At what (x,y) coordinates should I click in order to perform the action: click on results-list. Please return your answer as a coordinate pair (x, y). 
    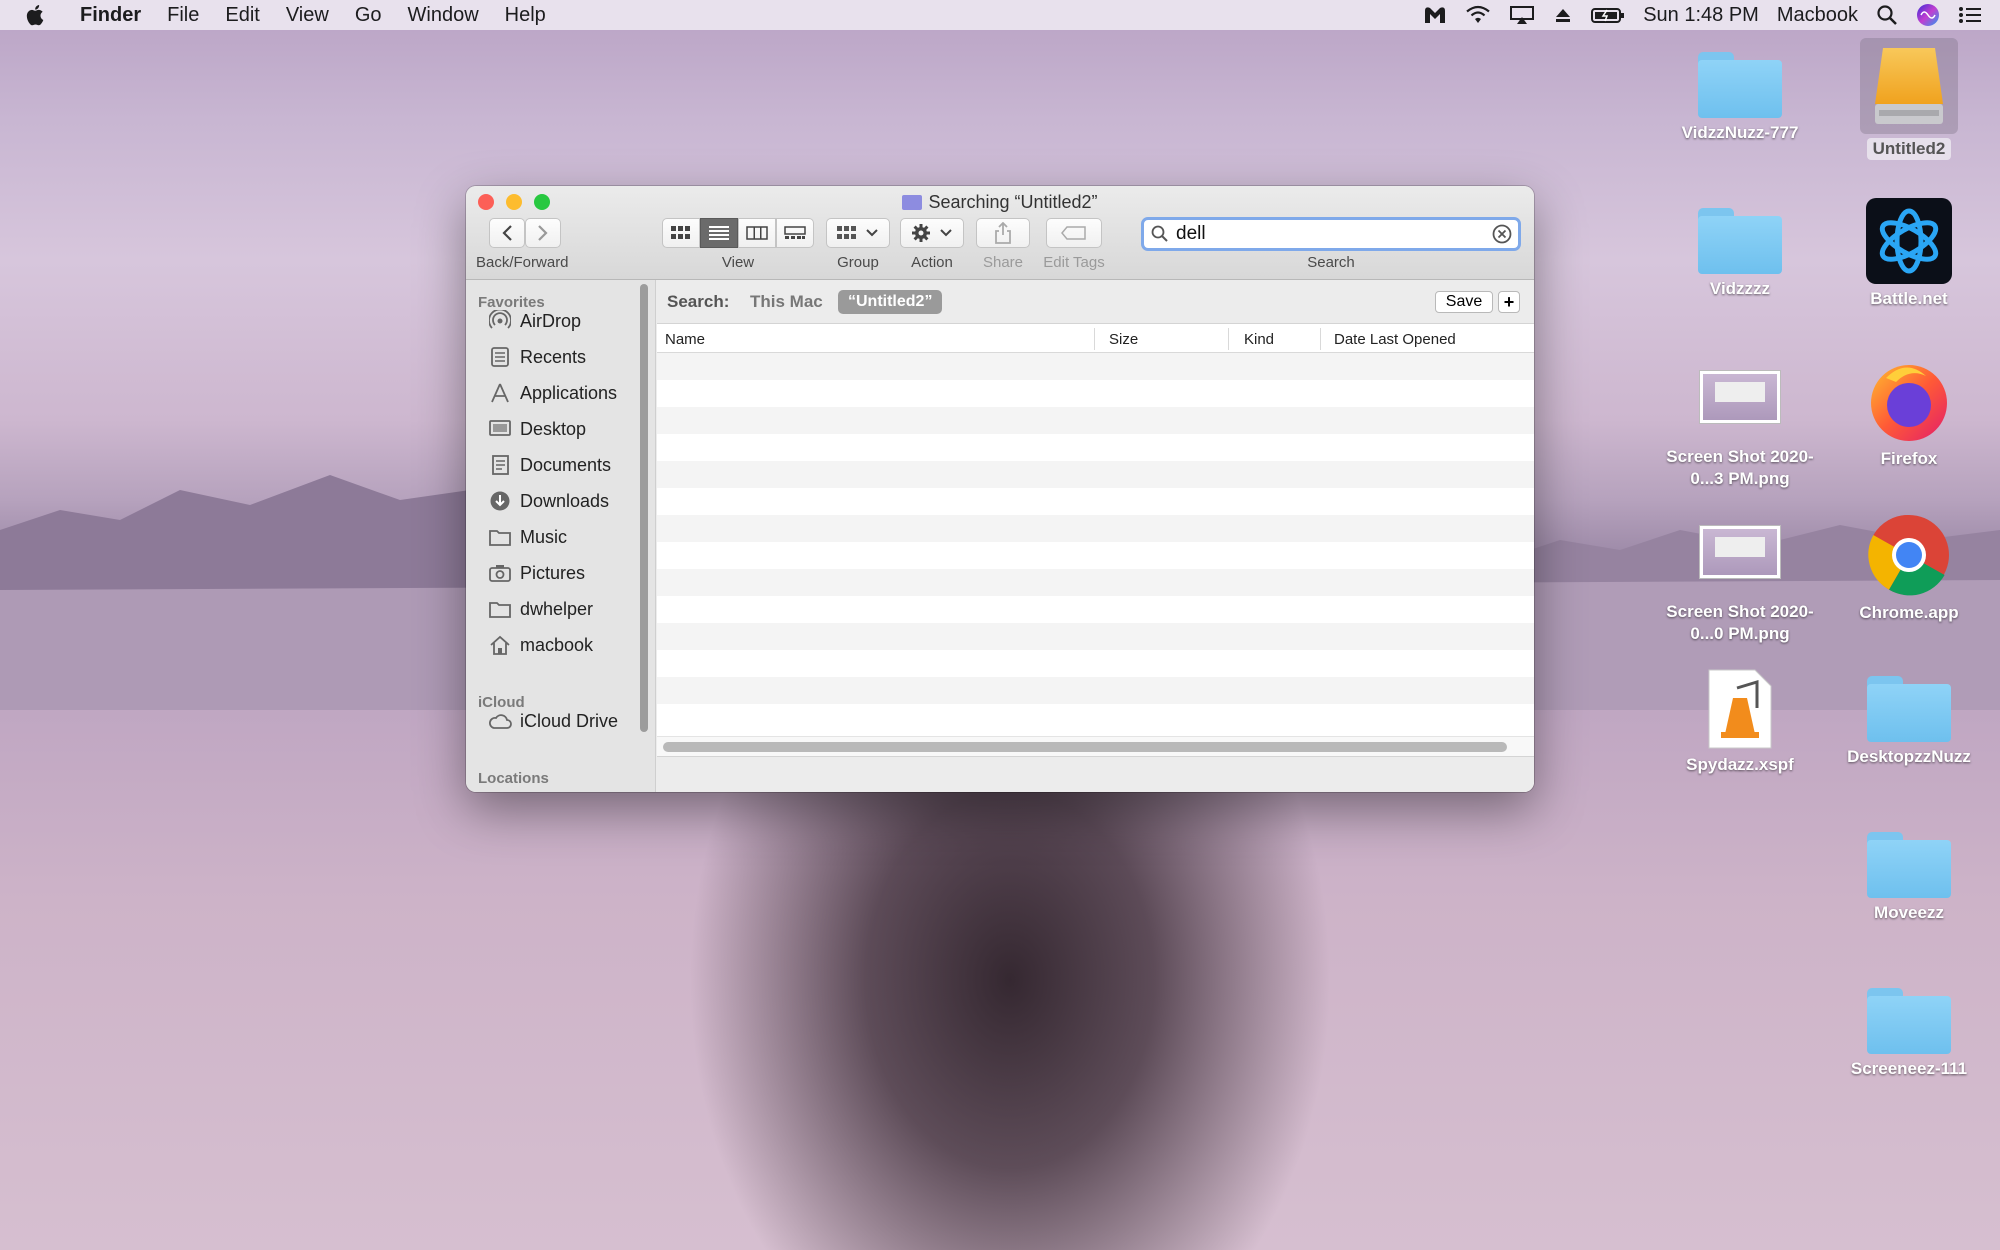
    Looking at the image, I should click on (1095, 543).